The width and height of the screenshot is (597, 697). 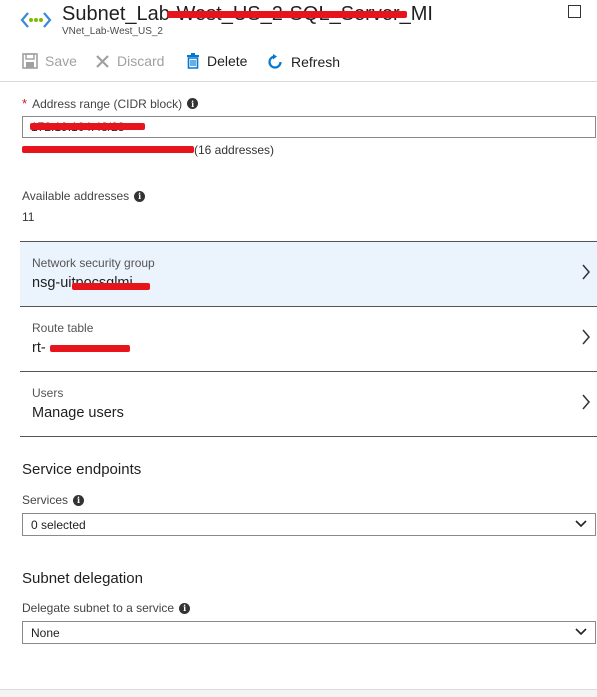 What do you see at coordinates (308, 273) in the screenshot?
I see `network-security-group-row: Network security group nsg-uitpocsqlmi` at bounding box center [308, 273].